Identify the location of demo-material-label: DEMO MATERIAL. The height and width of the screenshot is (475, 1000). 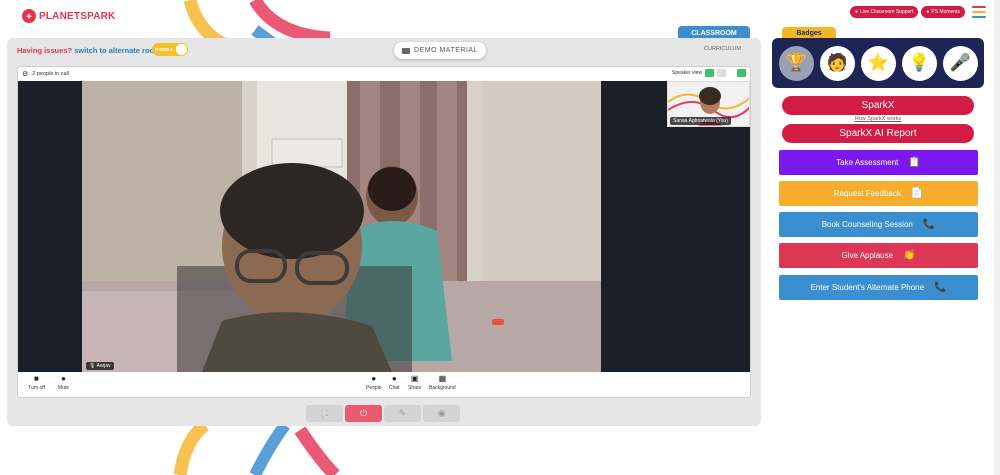
(446, 50).